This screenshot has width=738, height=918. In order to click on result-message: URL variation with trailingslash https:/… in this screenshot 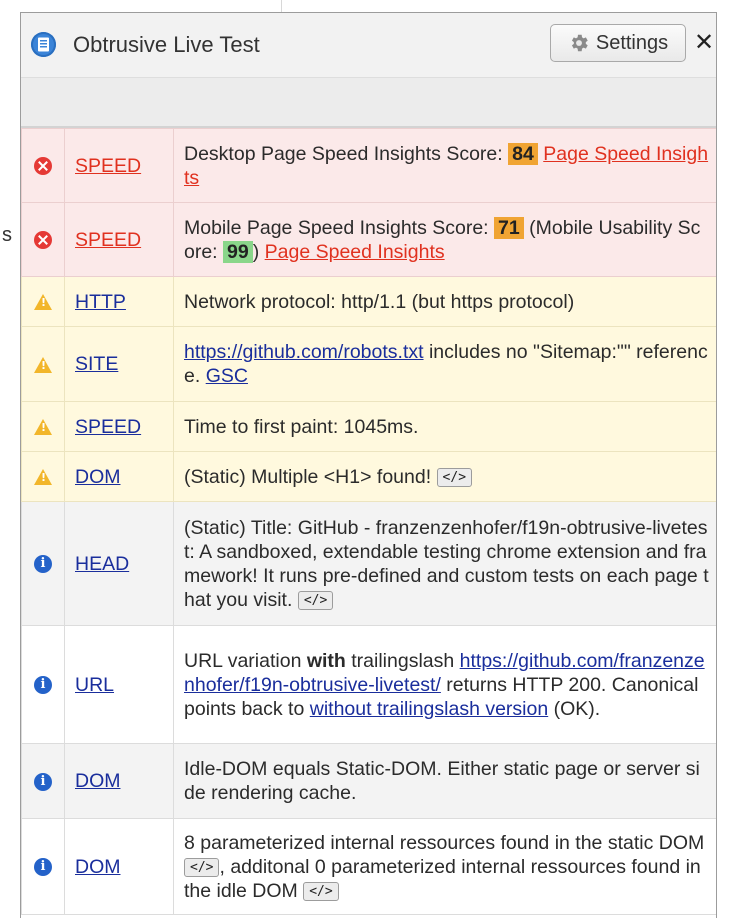, I will do `click(444, 684)`.